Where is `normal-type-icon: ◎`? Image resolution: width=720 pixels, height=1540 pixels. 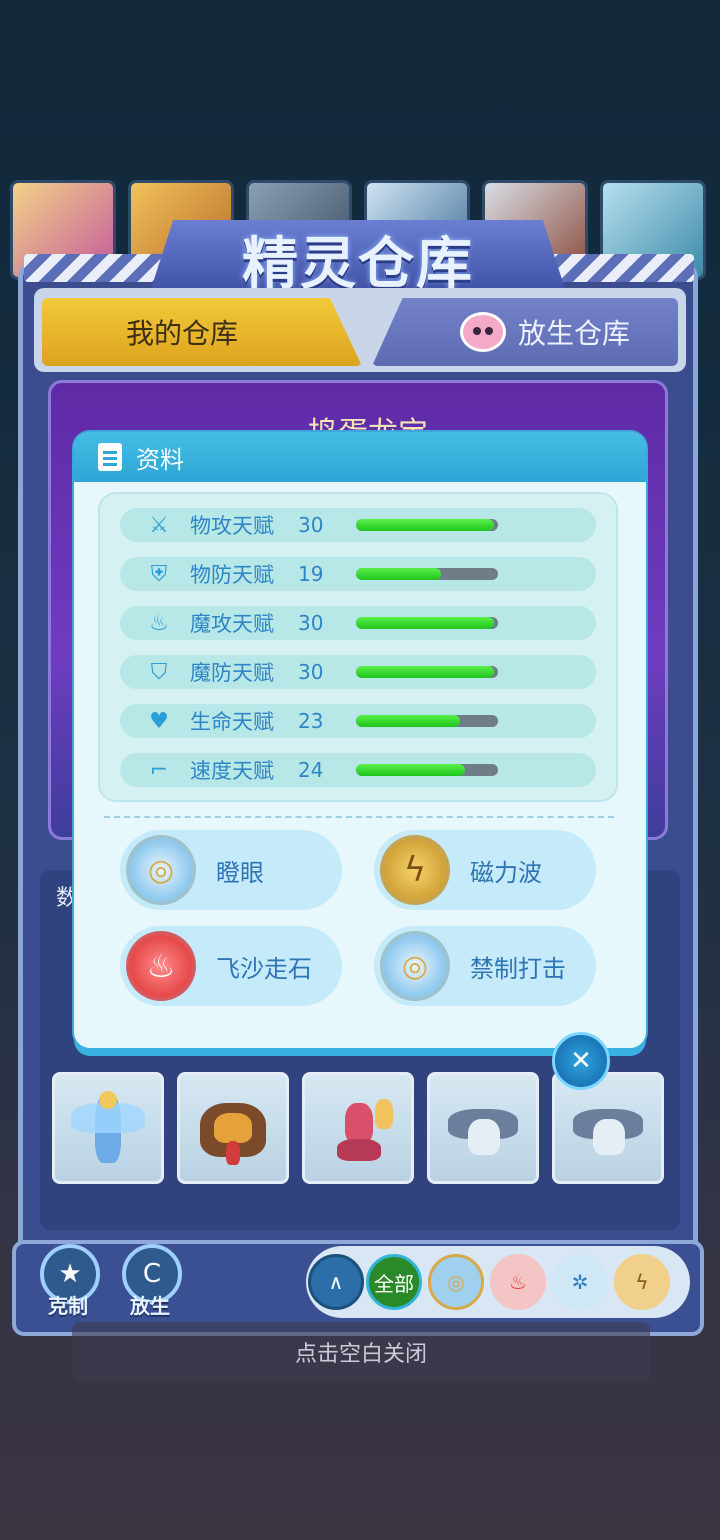
normal-type-icon: ◎ is located at coordinates (456, 1282).